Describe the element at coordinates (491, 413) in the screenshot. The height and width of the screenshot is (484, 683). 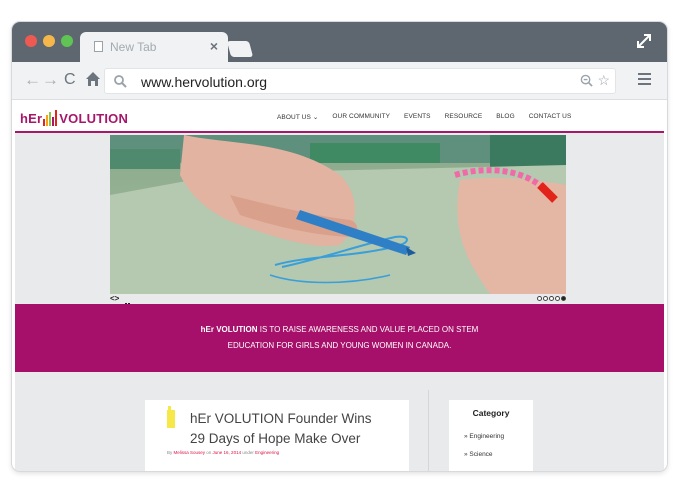
I see `category-title: Category` at that location.